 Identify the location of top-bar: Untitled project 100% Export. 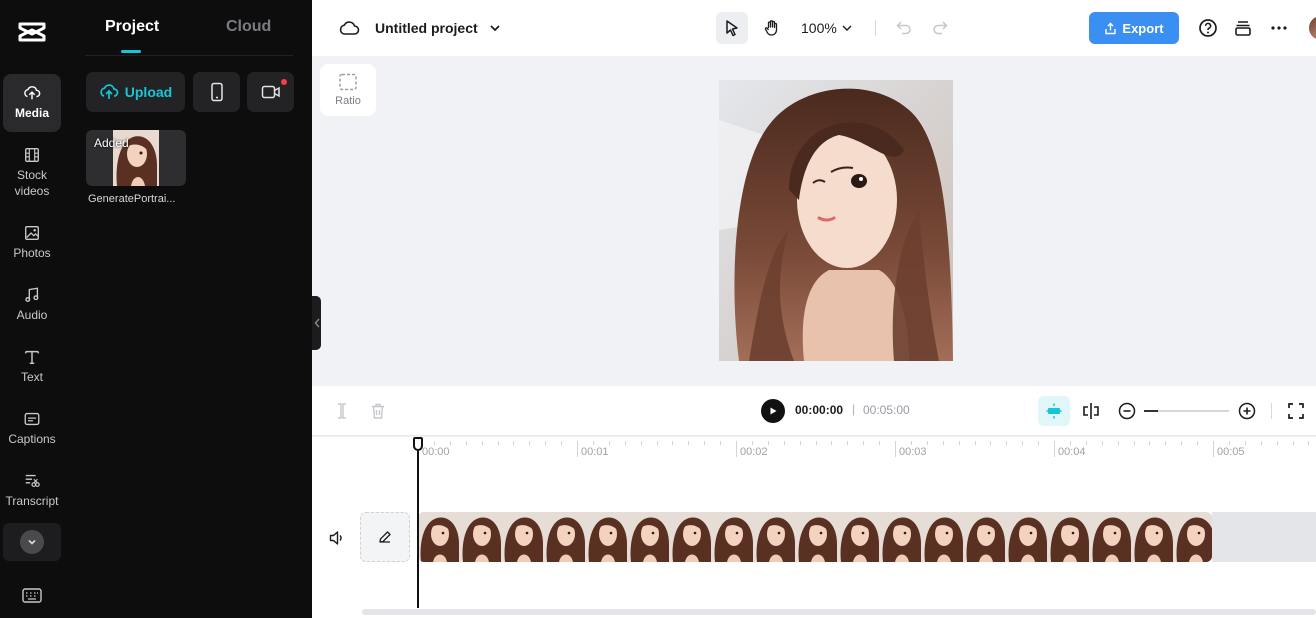
(814, 28).